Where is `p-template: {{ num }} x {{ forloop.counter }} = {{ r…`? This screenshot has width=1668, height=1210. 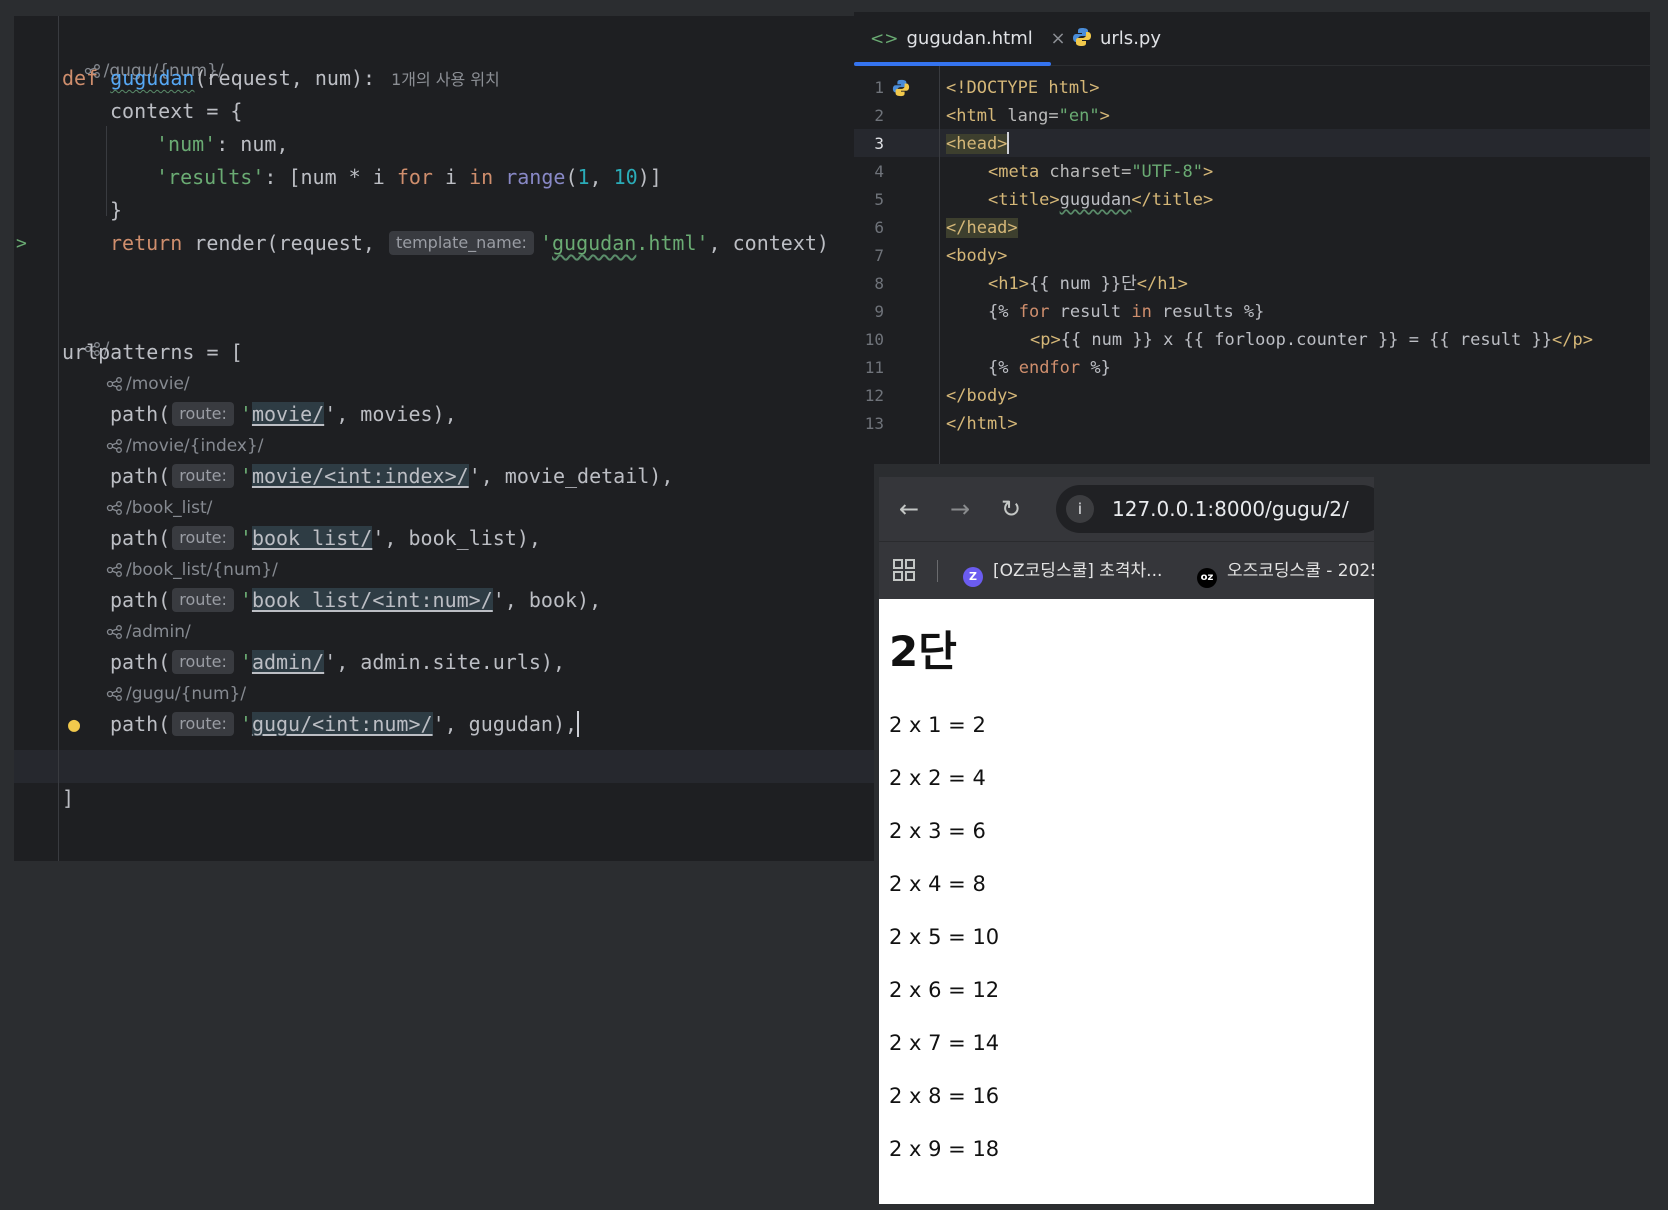 p-template: {{ num }} x {{ forloop.counter }} = {{ r… is located at coordinates (1306, 340).